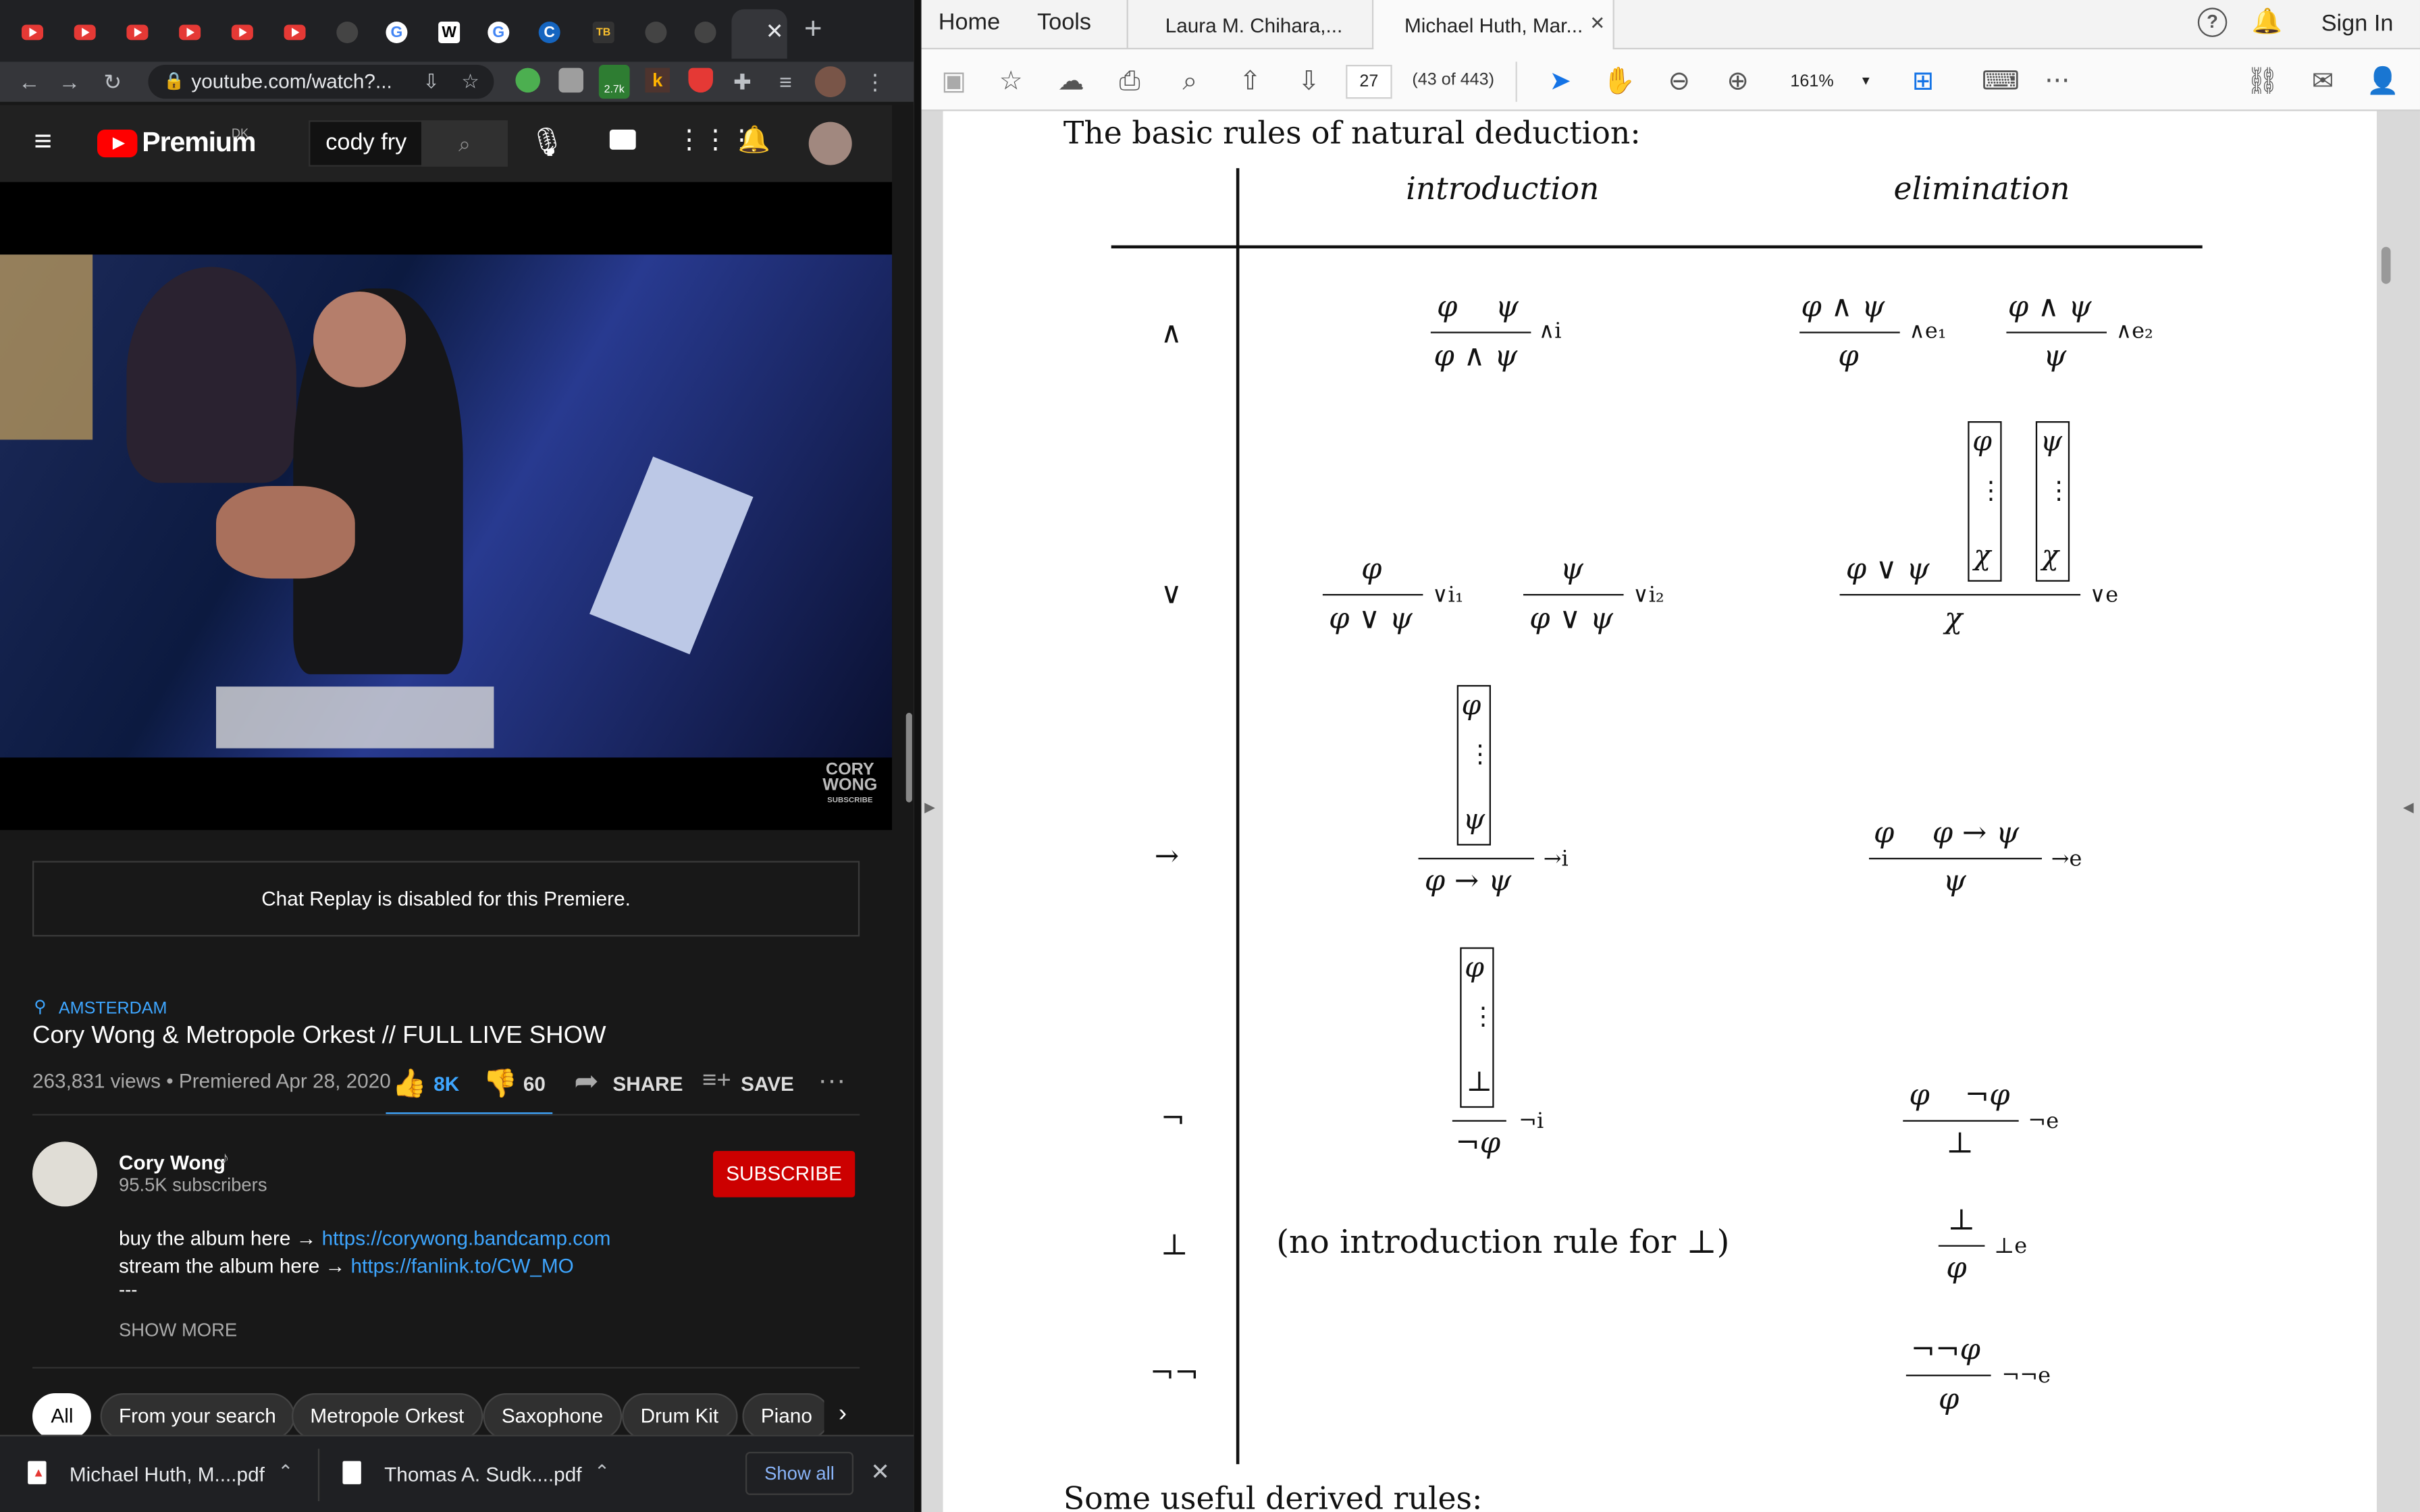 The height and width of the screenshot is (1512, 2420). I want to click on channel-avatar, so click(64, 1174).